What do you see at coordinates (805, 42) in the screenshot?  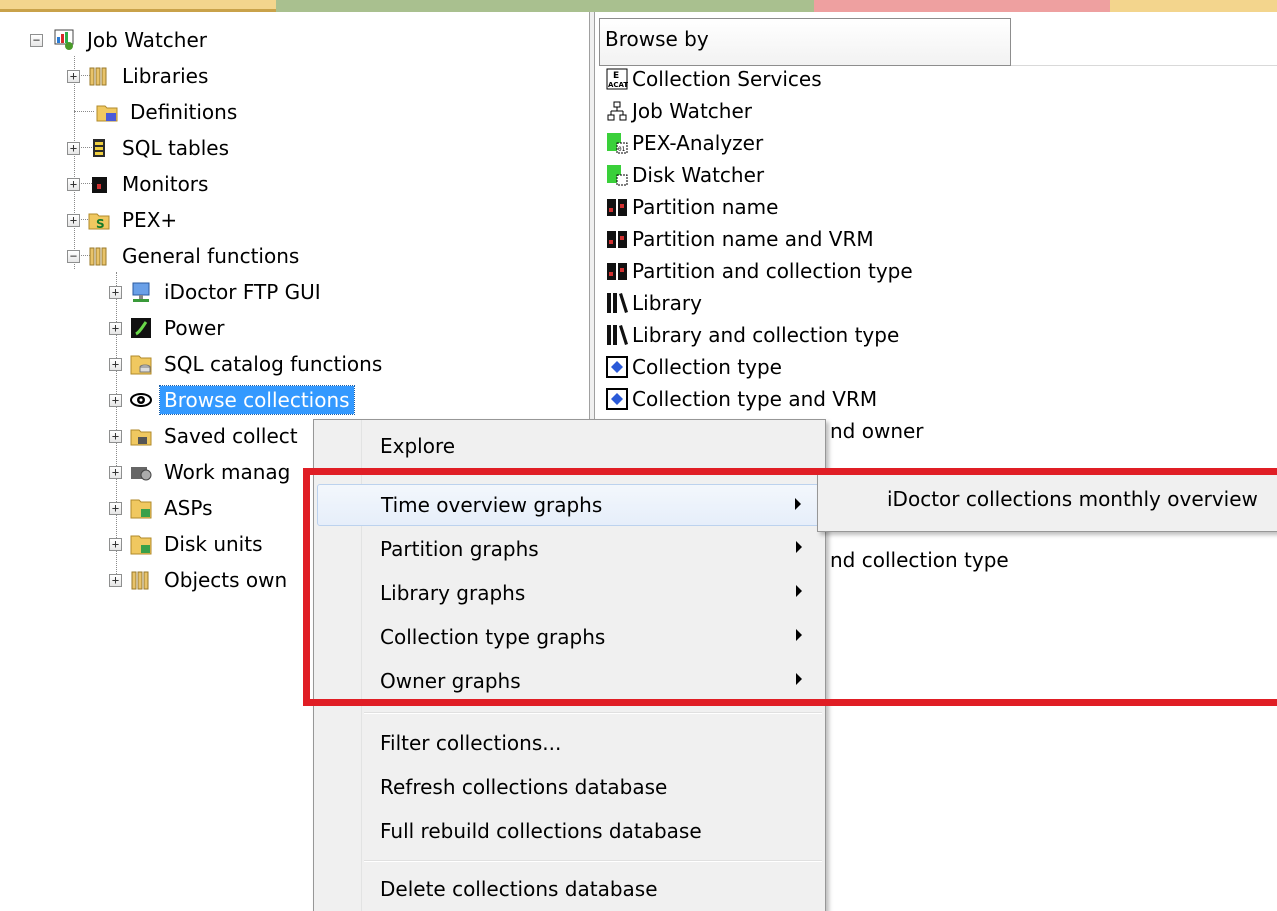 I see `column-header-browse-by: Browse by` at bounding box center [805, 42].